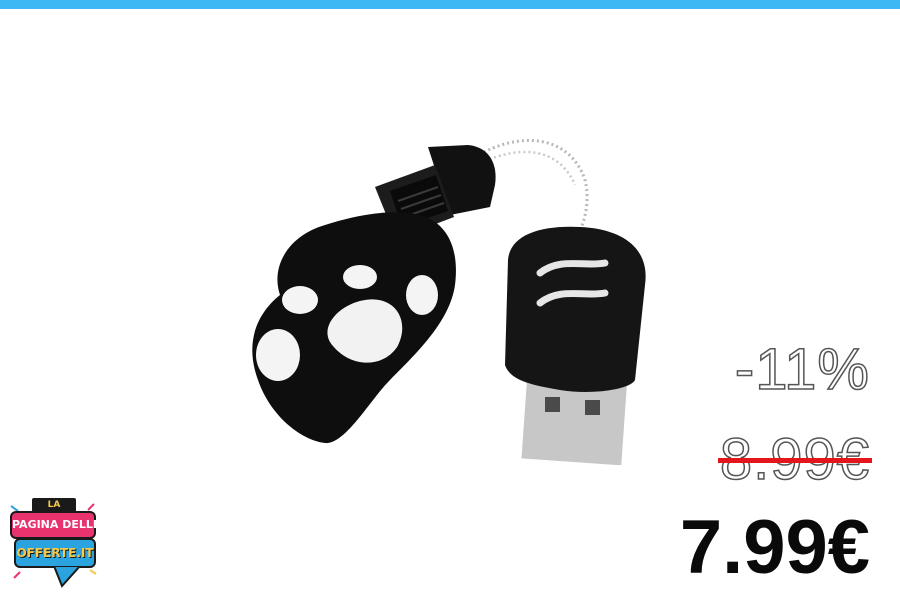 This screenshot has height=600, width=900. Describe the element at coordinates (67, 577) in the screenshot. I see `speech-bubble-tail-icon` at that location.